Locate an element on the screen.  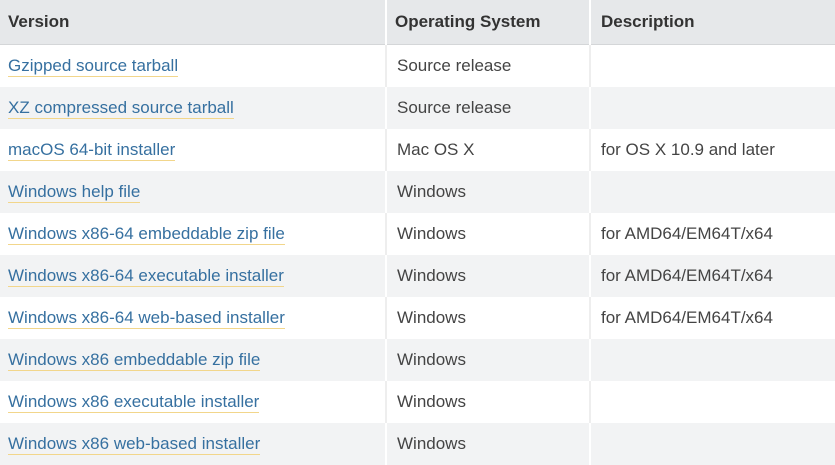
version-cell: Windows x86 executable installer is located at coordinates (193, 402).